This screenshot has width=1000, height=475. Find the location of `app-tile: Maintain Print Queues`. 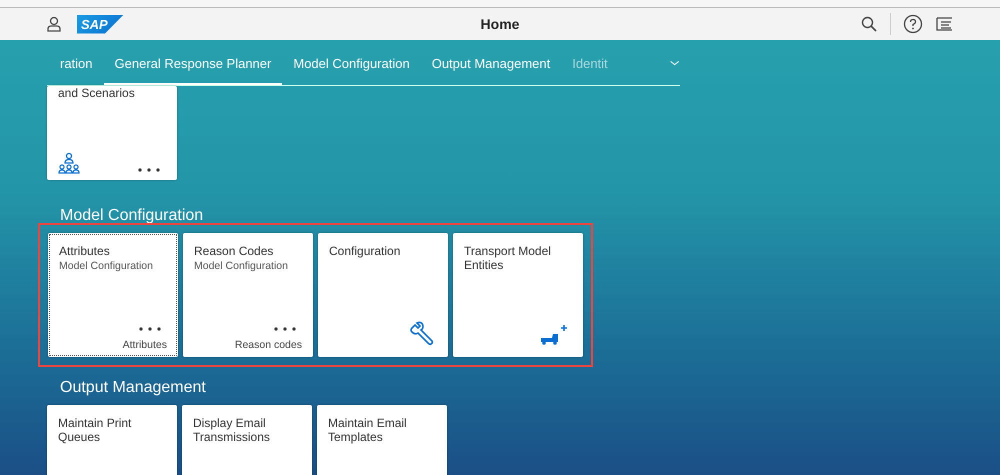

app-tile: Maintain Print Queues is located at coordinates (112, 440).